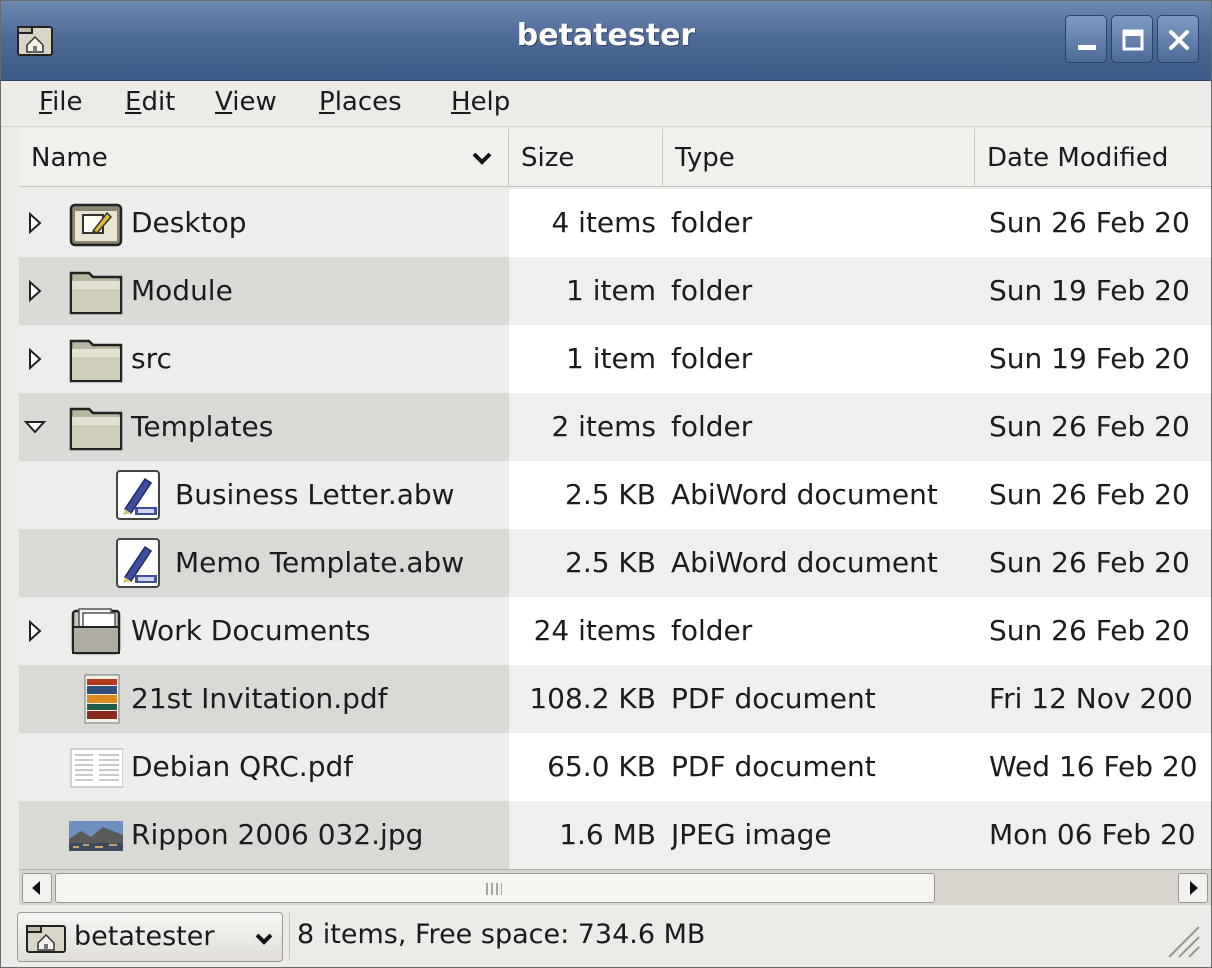  Describe the element at coordinates (601, 766) in the screenshot. I see `file-size: 65.0 KB` at that location.